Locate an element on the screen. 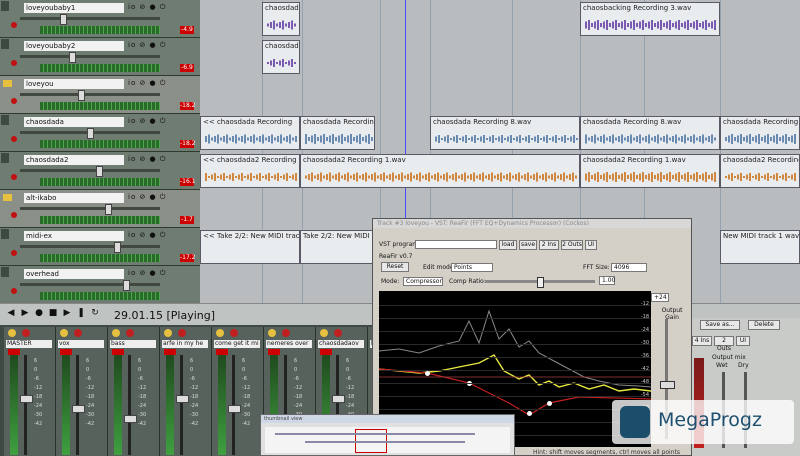 This screenshot has height=456, width=800. vst-program-select is located at coordinates (456, 244).